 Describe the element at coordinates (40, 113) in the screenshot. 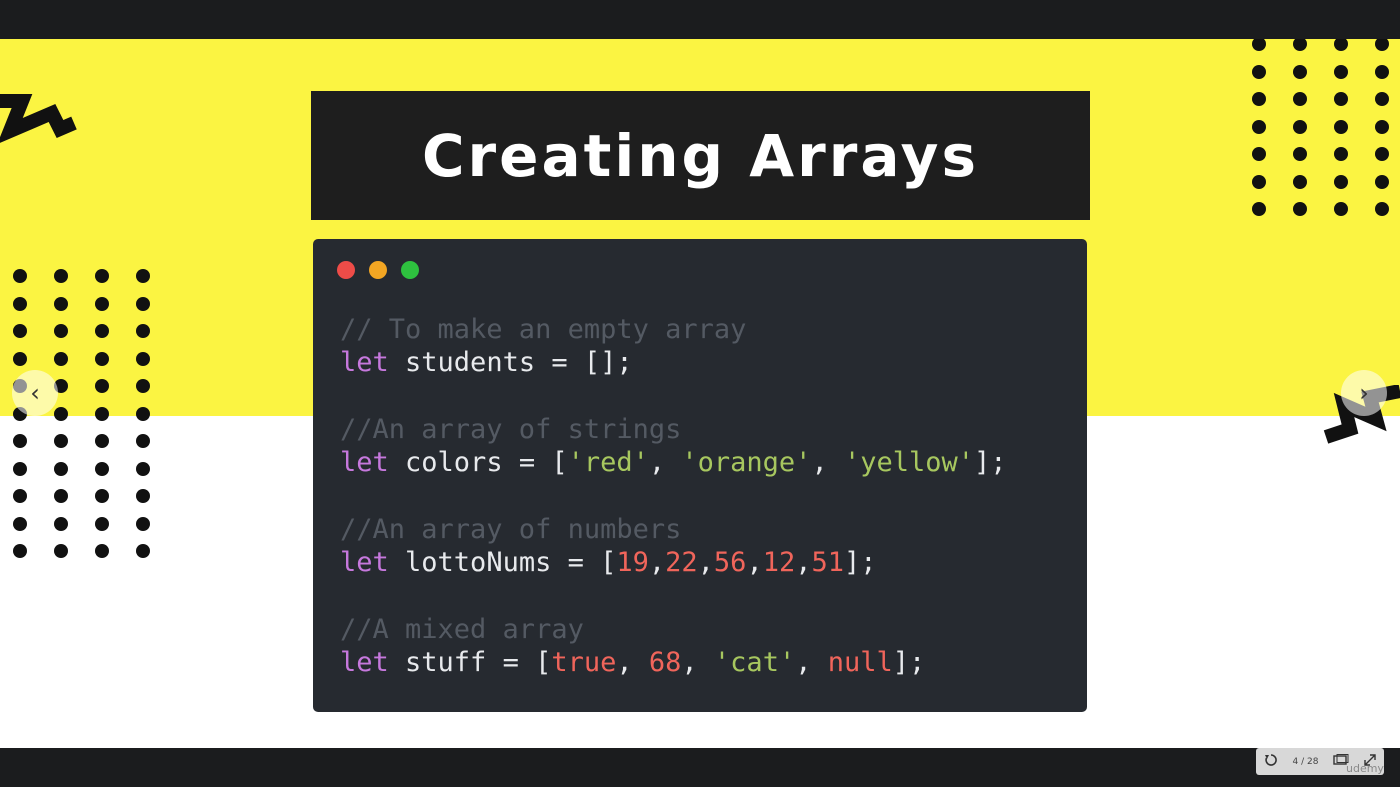

I see `zigzag-decoration-left` at that location.